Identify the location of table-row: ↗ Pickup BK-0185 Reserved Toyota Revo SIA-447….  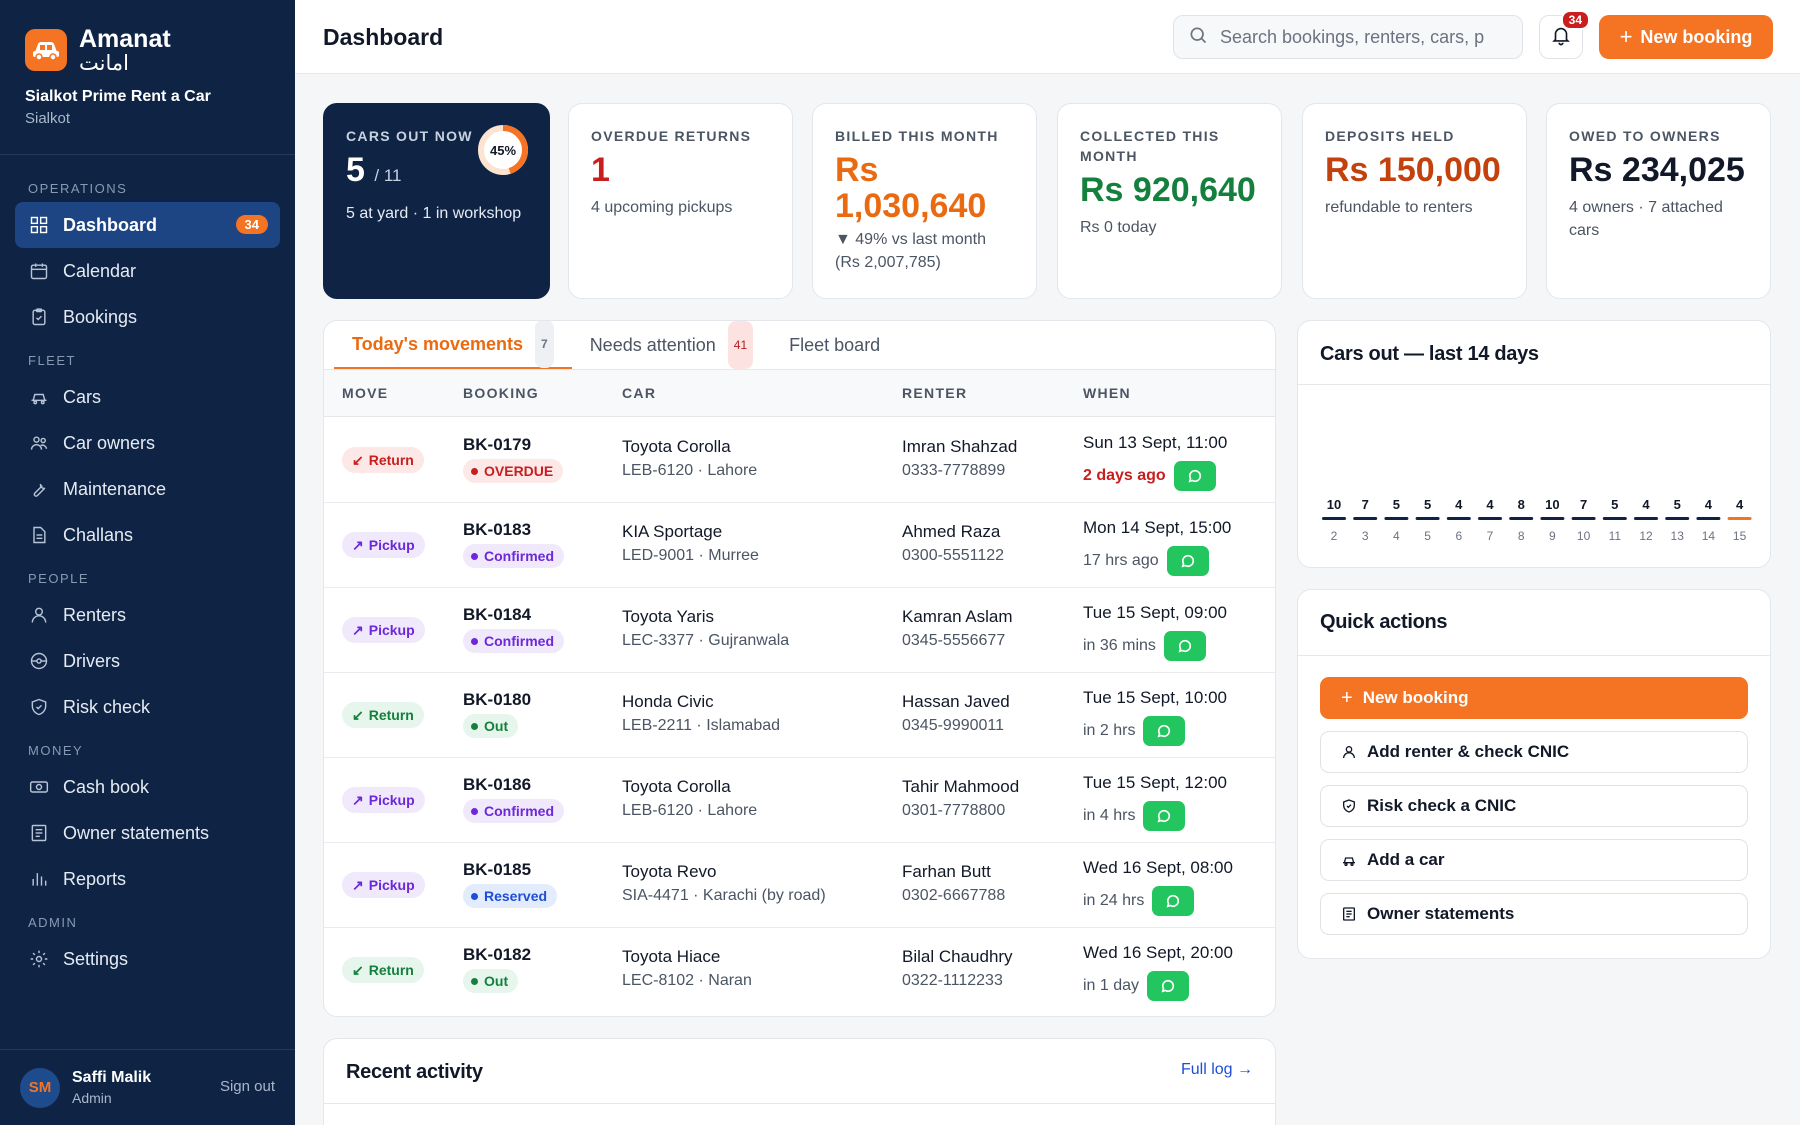
(799, 885).